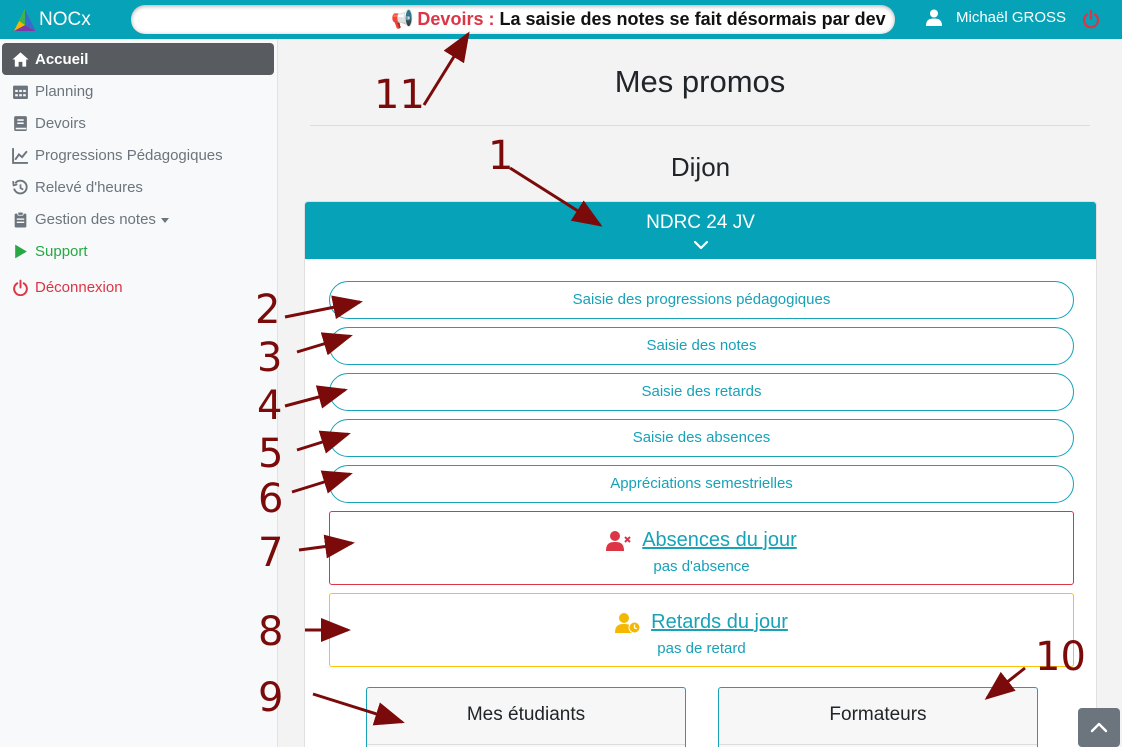  What do you see at coordinates (271, 553) in the screenshot?
I see `annotation-number-7: 7` at bounding box center [271, 553].